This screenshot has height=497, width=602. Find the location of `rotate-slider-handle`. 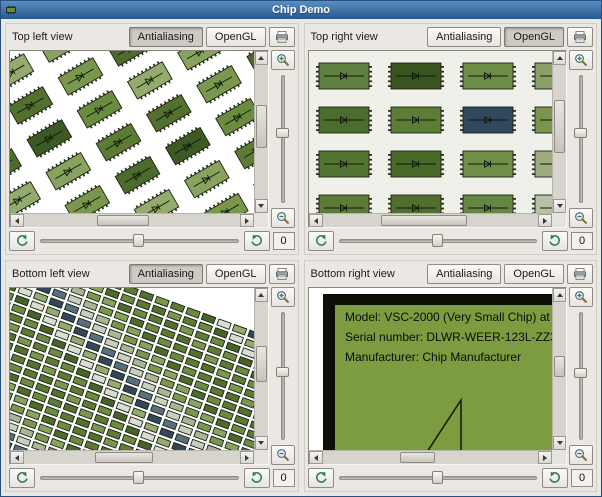

rotate-slider-handle is located at coordinates (437, 240).